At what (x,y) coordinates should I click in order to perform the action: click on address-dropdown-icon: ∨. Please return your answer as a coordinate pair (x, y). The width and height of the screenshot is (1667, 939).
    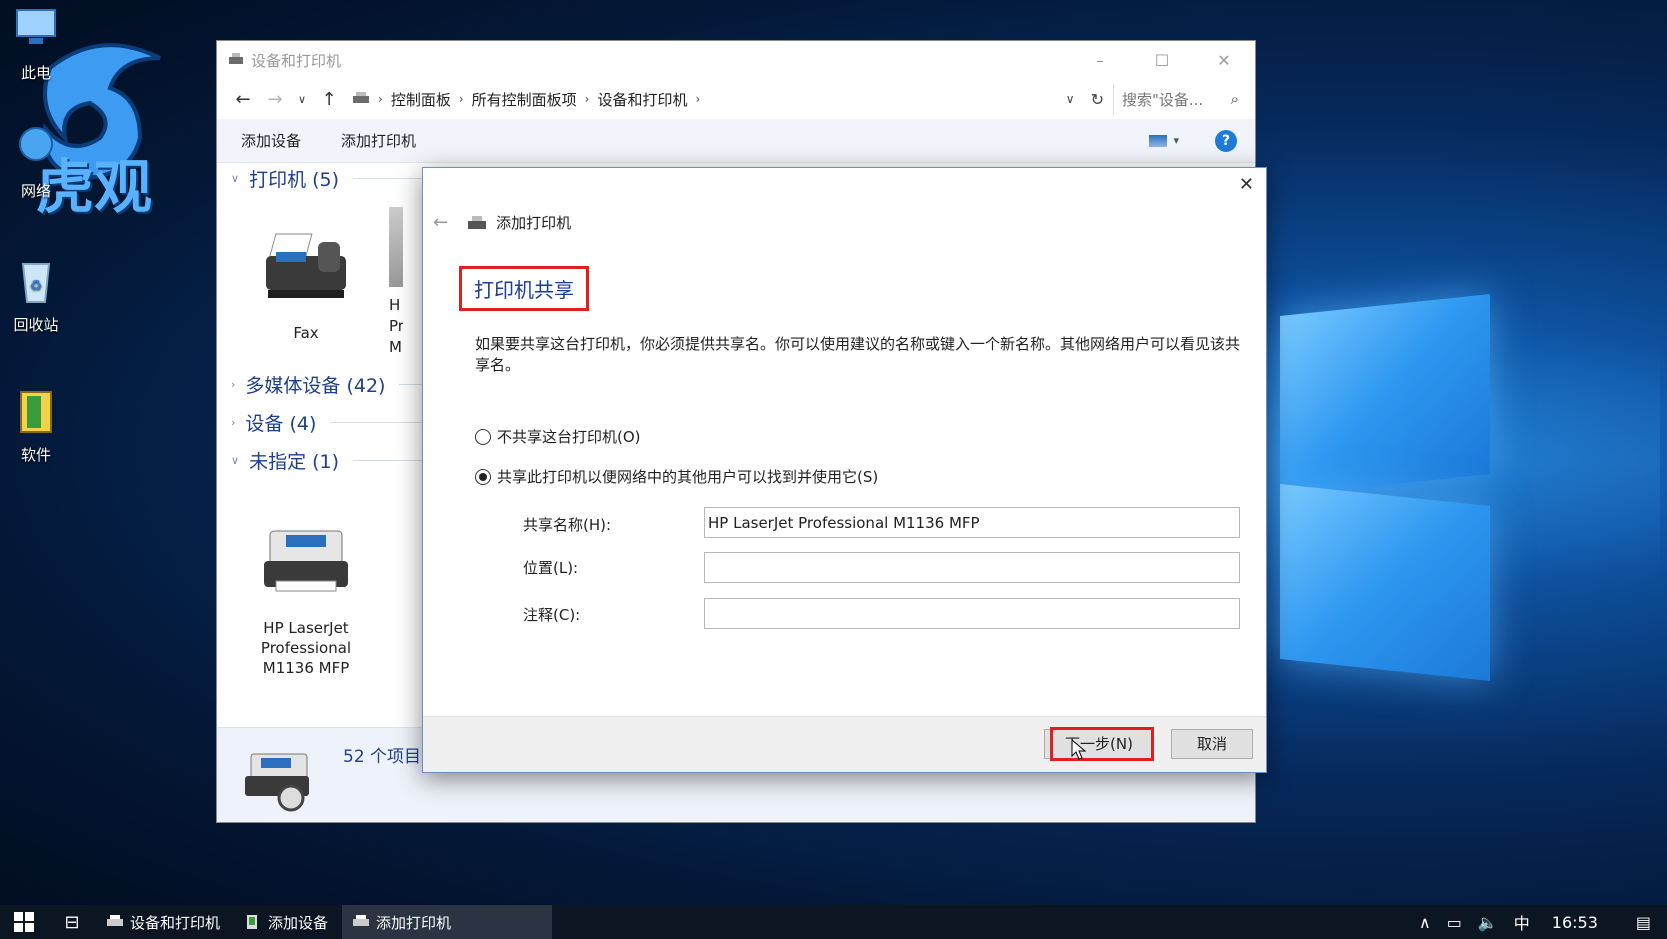
    Looking at the image, I should click on (1070, 99).